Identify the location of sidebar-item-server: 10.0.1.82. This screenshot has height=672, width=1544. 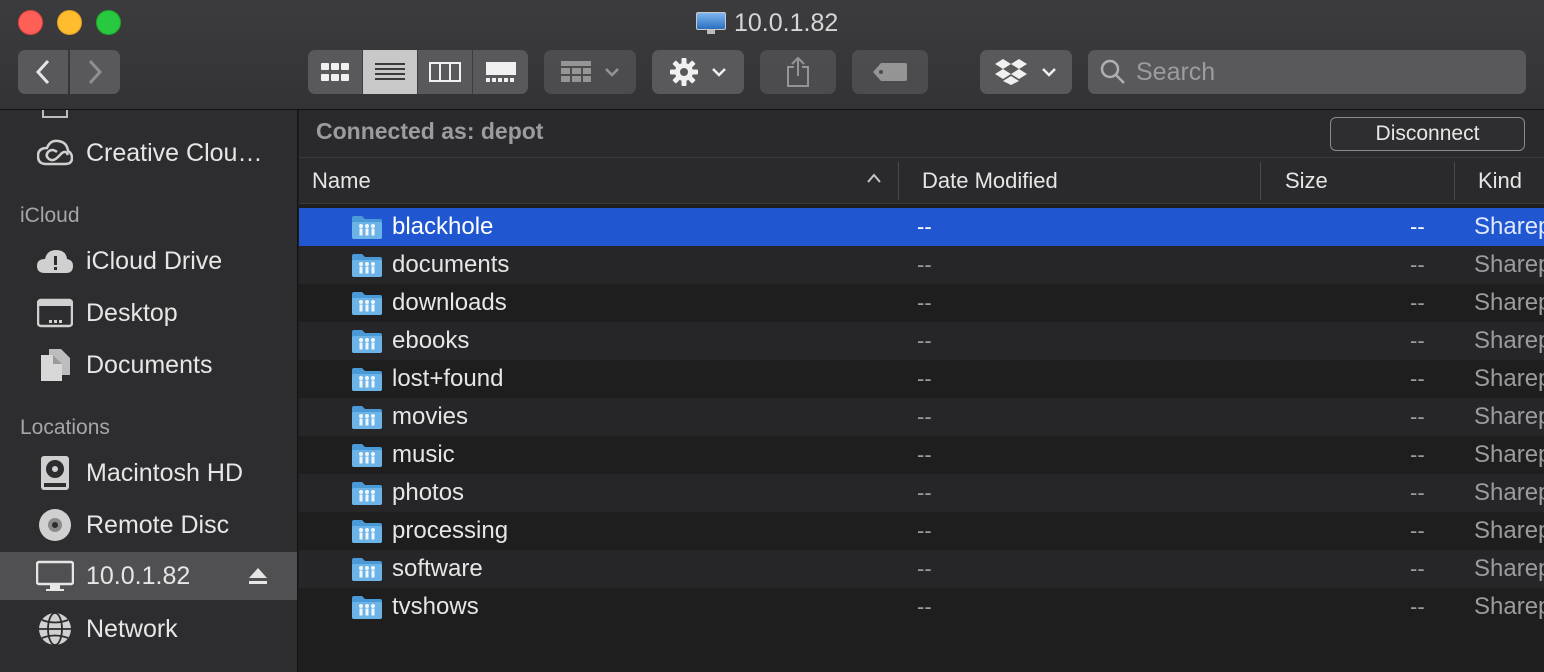
(148, 576).